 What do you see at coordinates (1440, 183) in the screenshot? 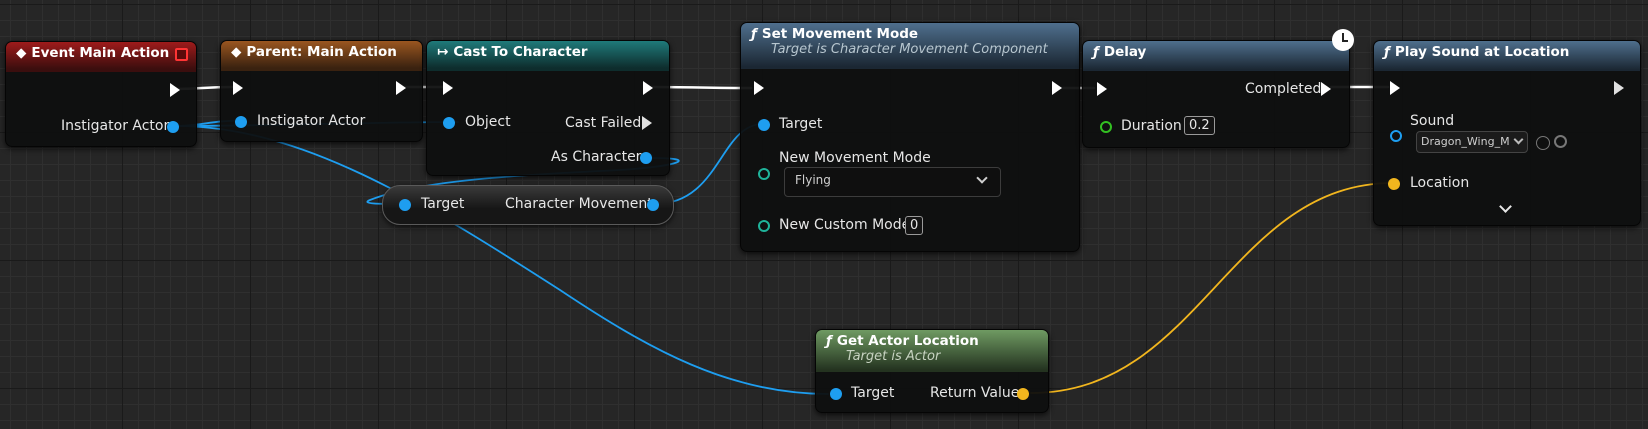
I see `pin-label: Location` at bounding box center [1440, 183].